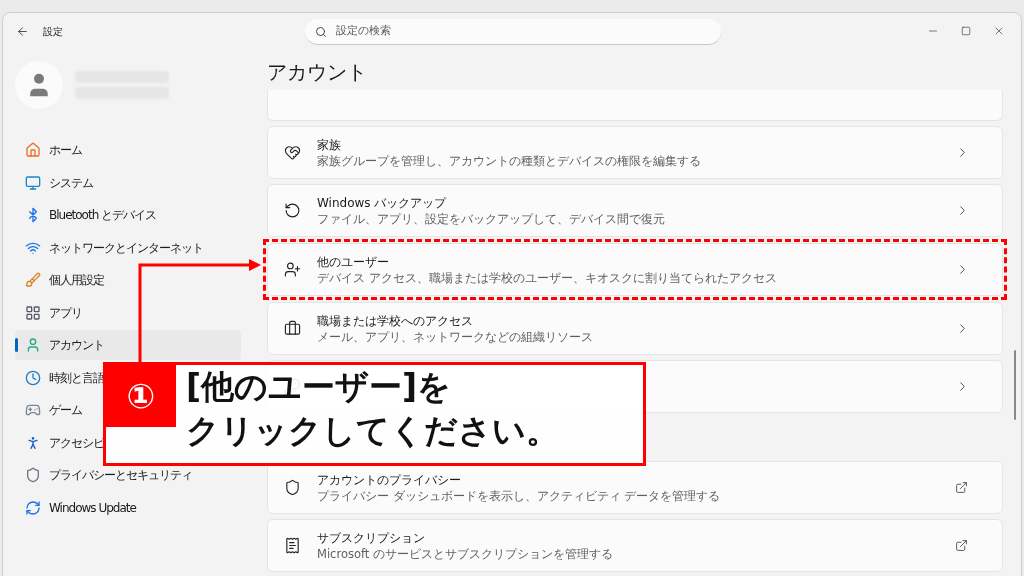 The width and height of the screenshot is (1024, 576). What do you see at coordinates (329, 145) in the screenshot?
I see `card-title: 家族` at bounding box center [329, 145].